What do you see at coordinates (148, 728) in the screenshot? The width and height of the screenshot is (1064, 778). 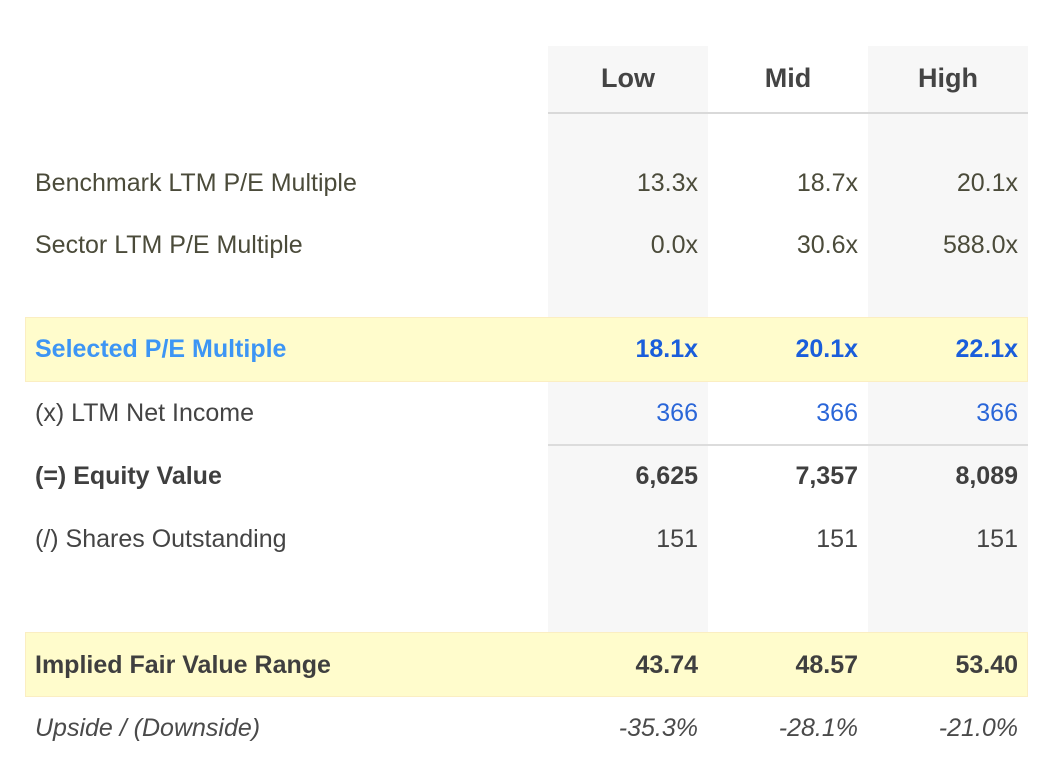 I see `row-label: Upside / (Downside)` at bounding box center [148, 728].